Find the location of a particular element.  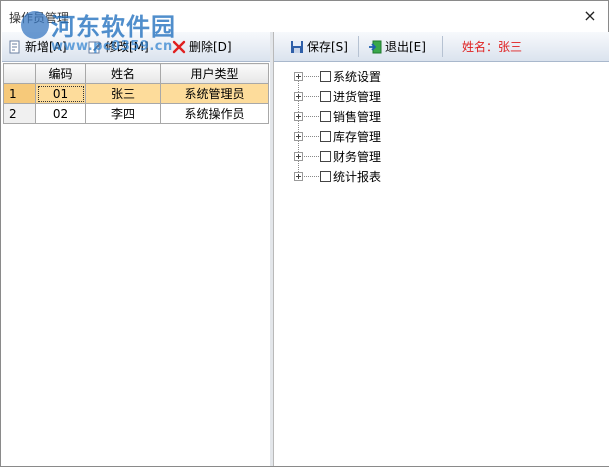

cell-code: 01 is located at coordinates (60, 93).